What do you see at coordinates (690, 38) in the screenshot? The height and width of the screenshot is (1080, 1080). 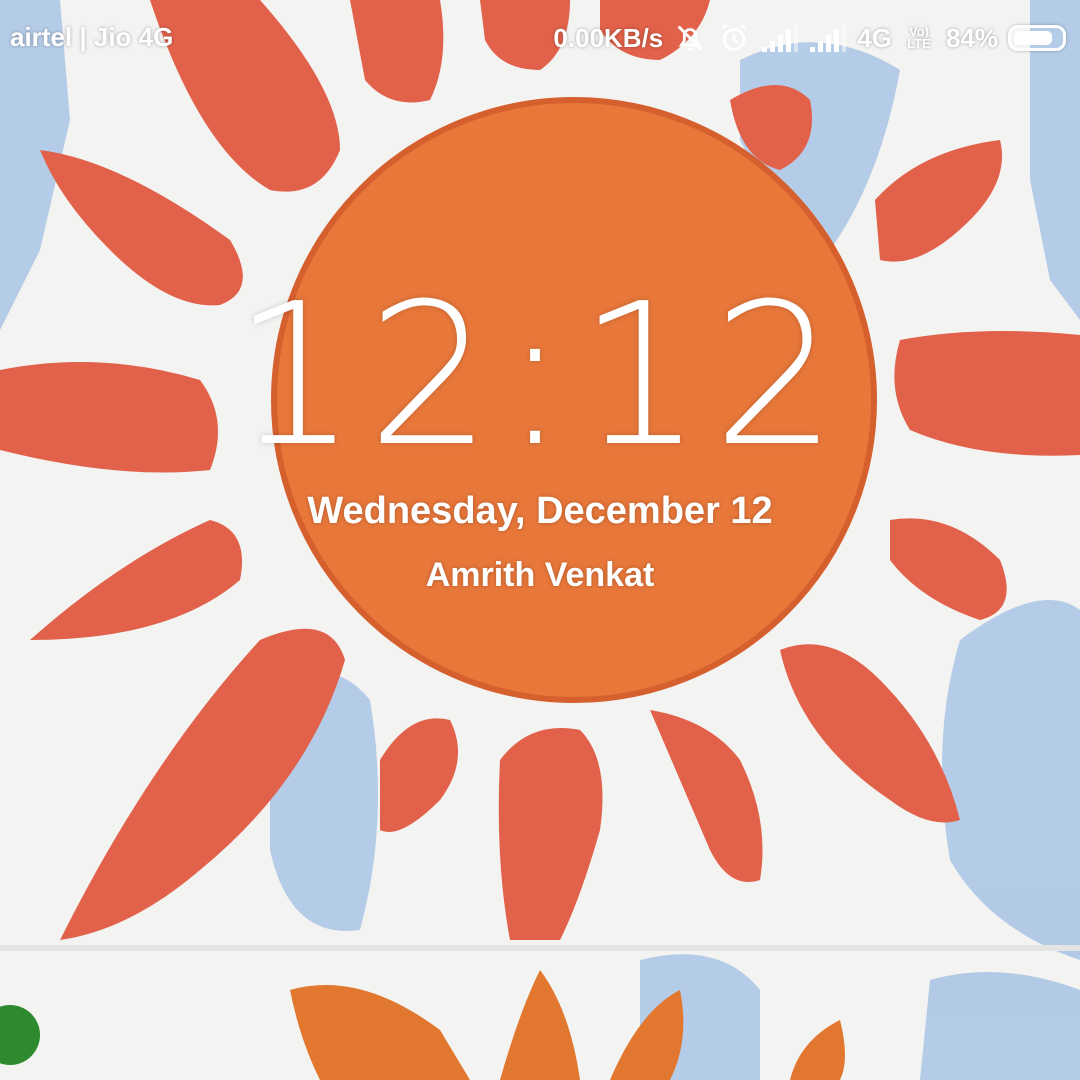 I see `bell-off-icon` at bounding box center [690, 38].